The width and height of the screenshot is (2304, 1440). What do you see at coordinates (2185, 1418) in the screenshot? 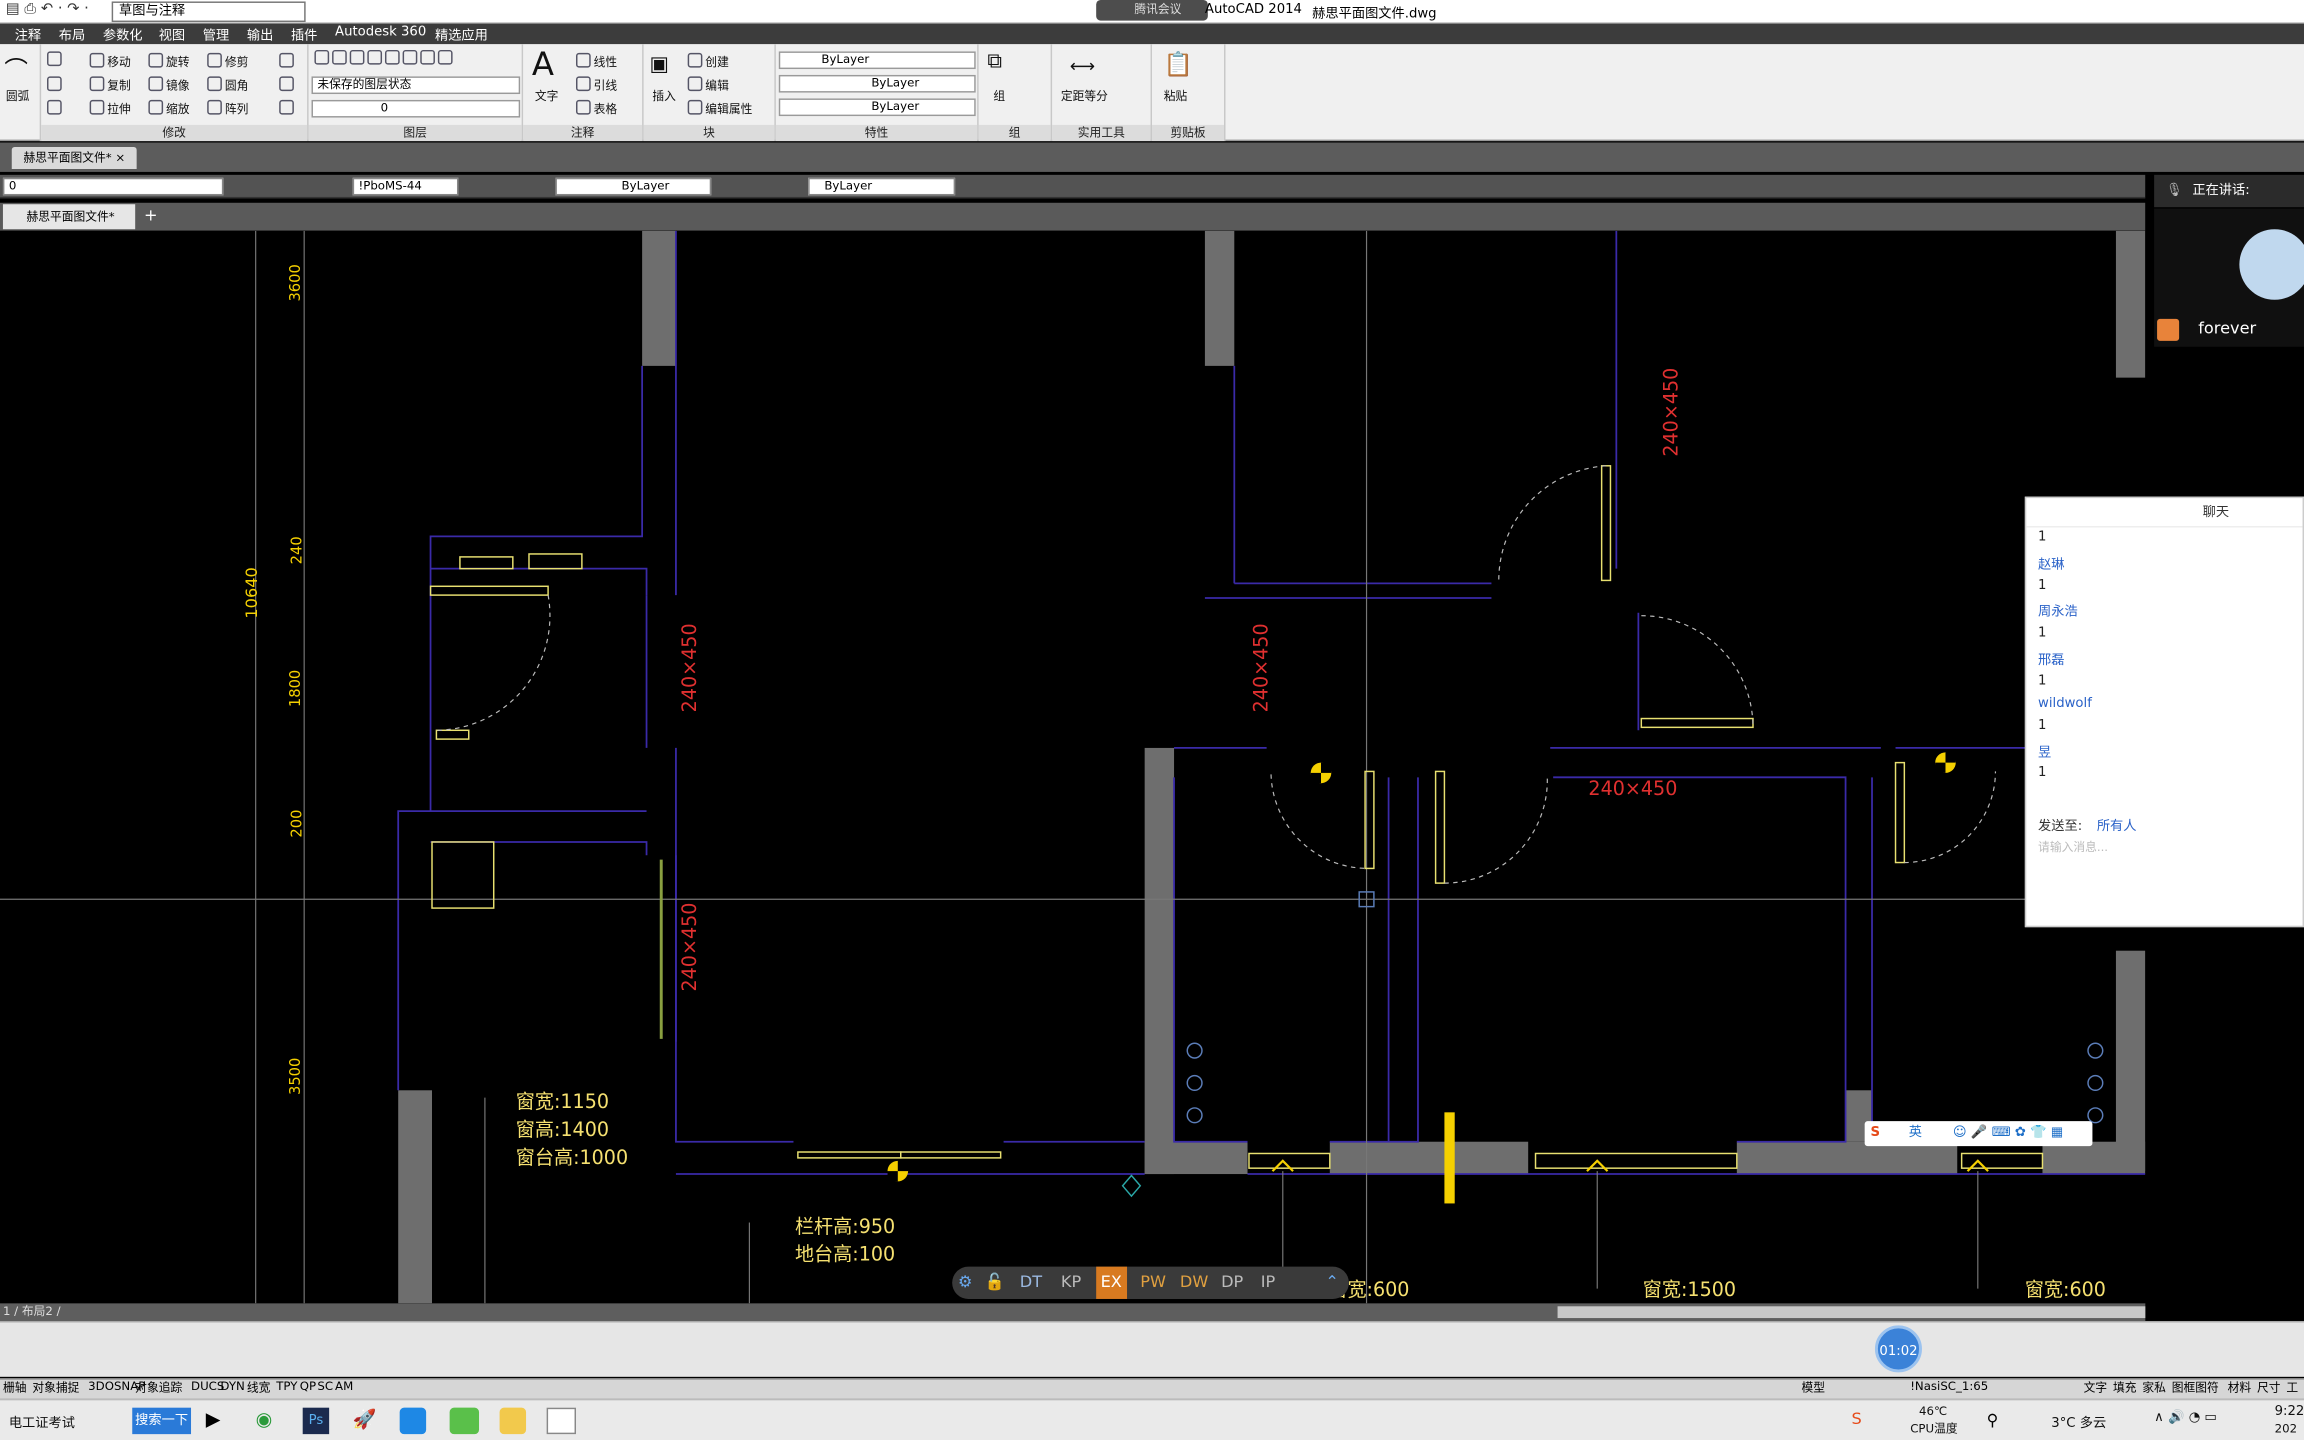
I see `tray-icons: ∧ 🔊 ◔ ▭` at bounding box center [2185, 1418].